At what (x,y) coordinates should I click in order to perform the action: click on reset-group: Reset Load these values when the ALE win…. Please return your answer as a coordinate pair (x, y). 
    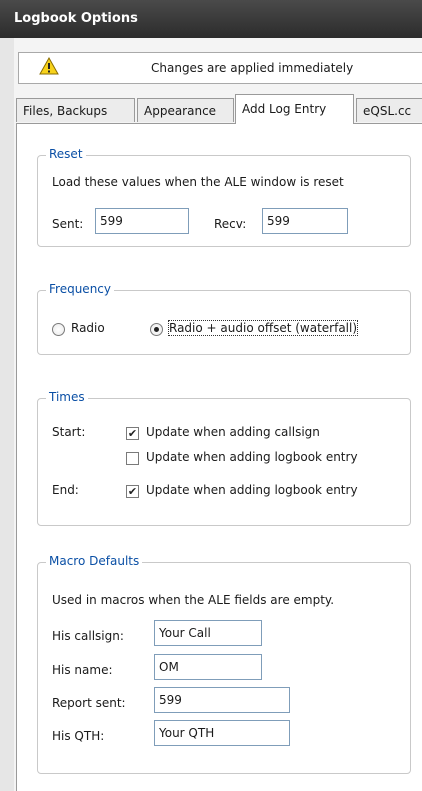
    Looking at the image, I should click on (224, 197).